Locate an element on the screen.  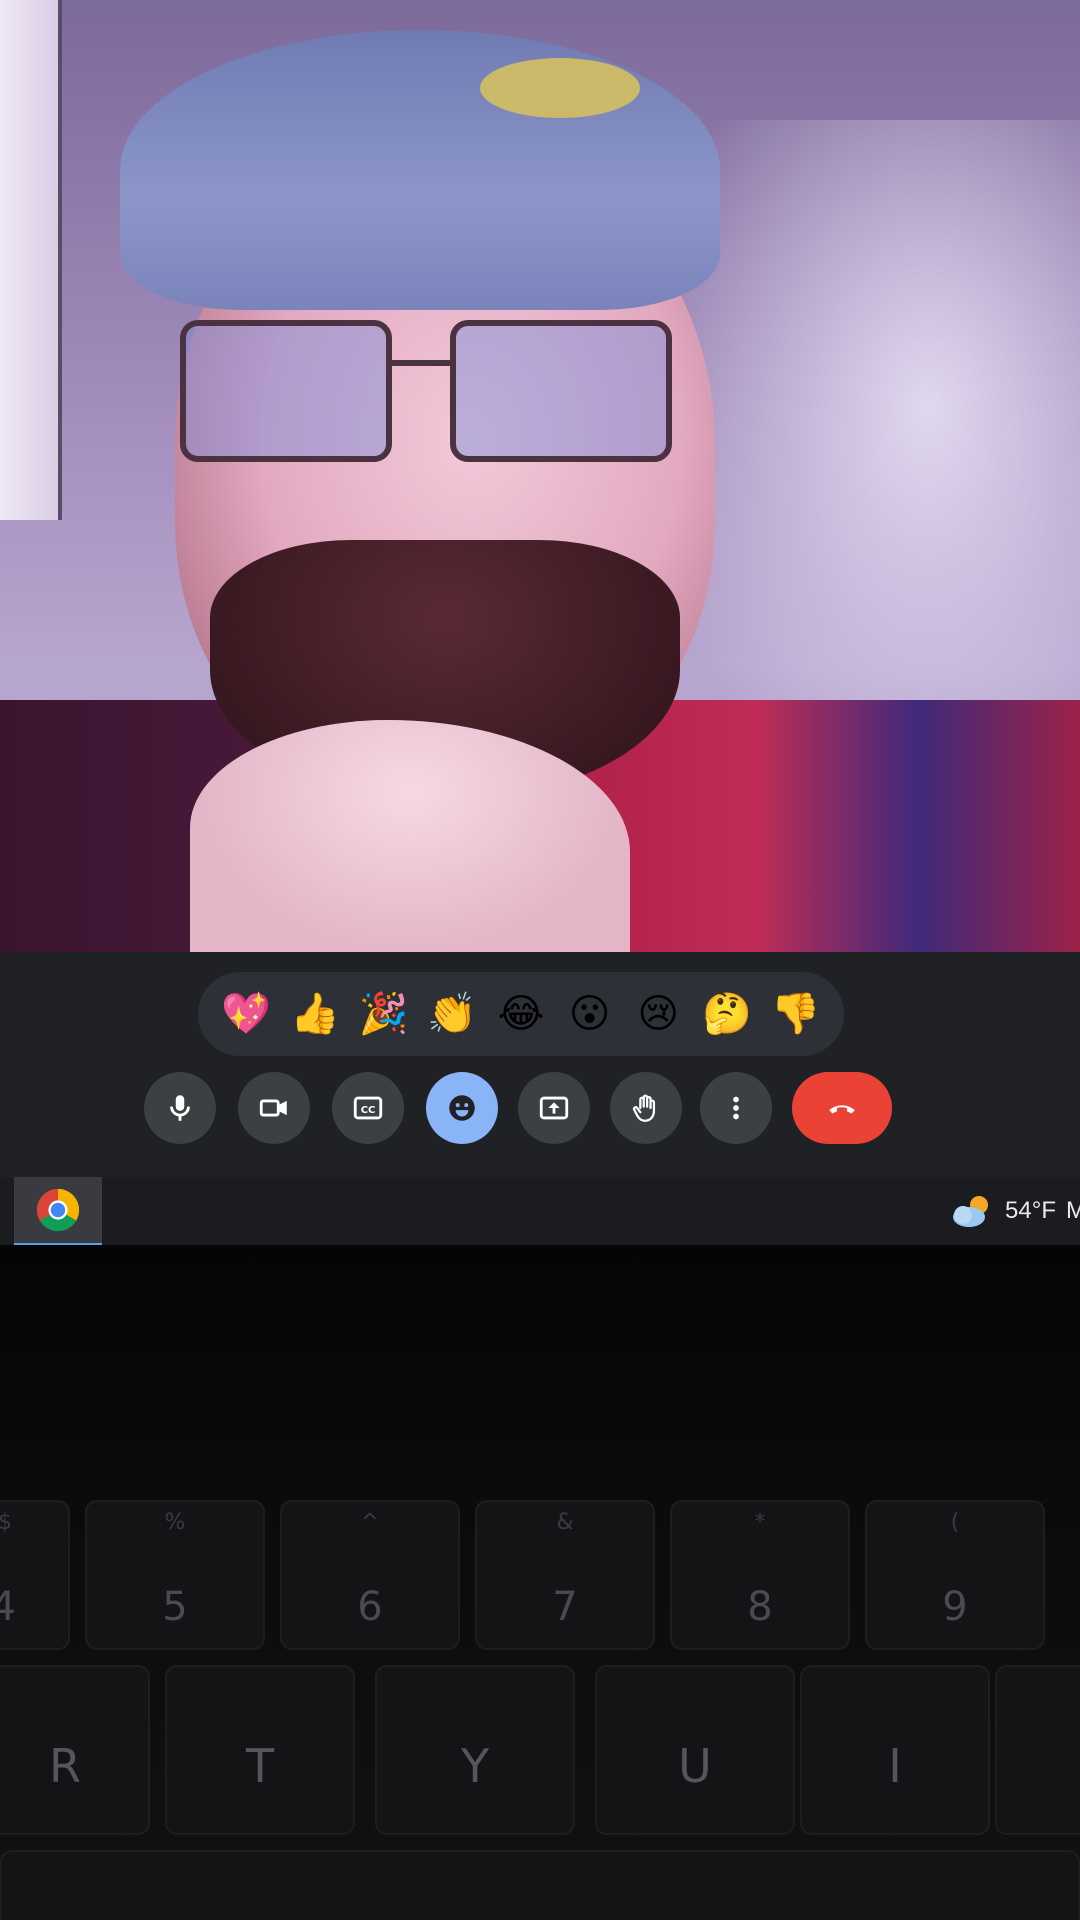
partly-cloudy-icon is located at coordinates (971, 1211).